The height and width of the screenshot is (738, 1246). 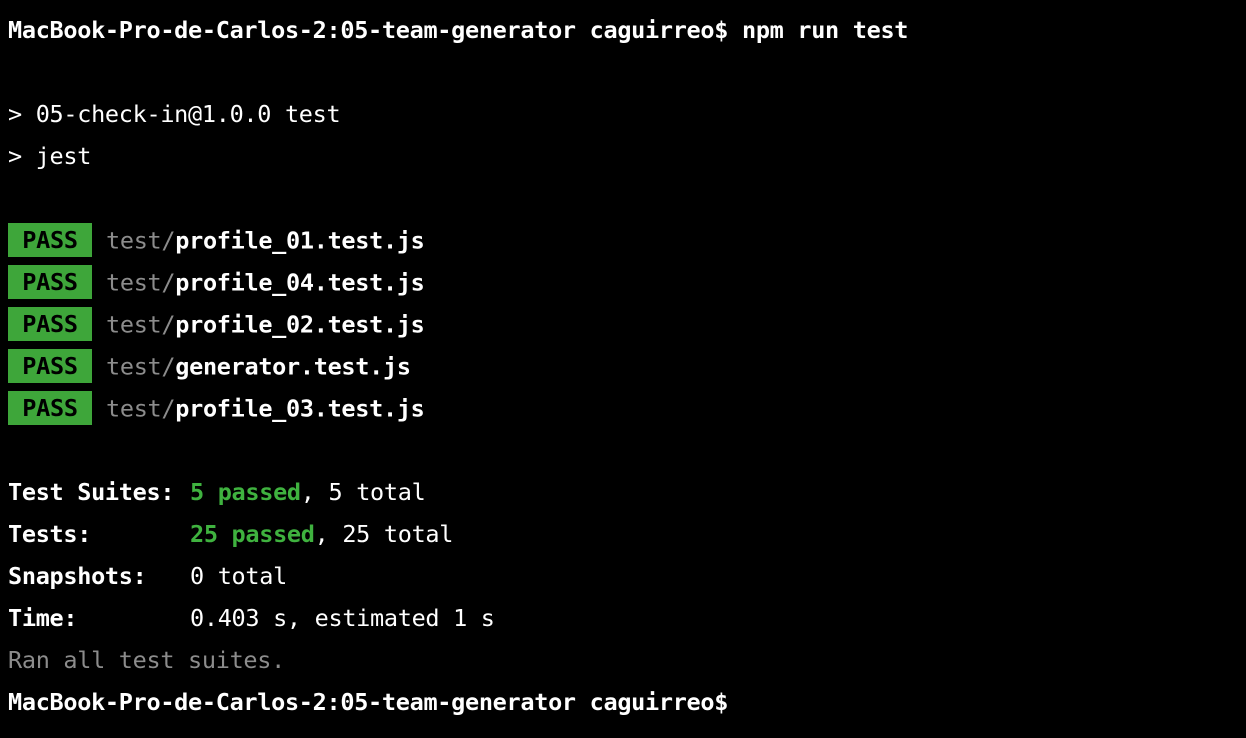 I want to click on snapshots-value: 0 total, so click(x=238, y=576).